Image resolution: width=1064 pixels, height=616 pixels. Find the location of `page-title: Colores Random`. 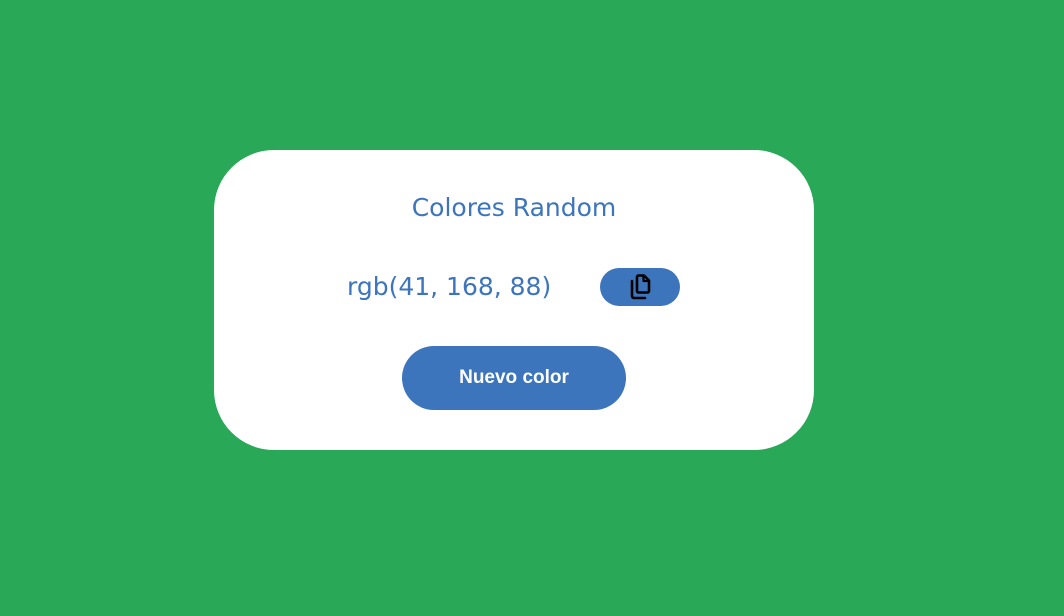

page-title: Colores Random is located at coordinates (514, 207).